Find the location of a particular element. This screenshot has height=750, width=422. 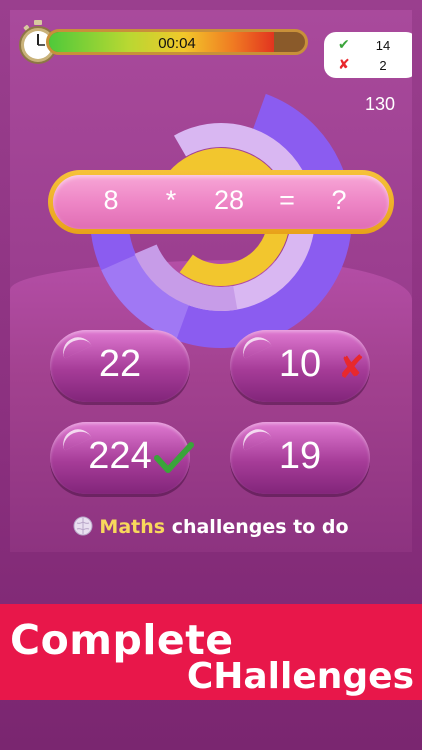

brain-icon is located at coordinates (83, 526).